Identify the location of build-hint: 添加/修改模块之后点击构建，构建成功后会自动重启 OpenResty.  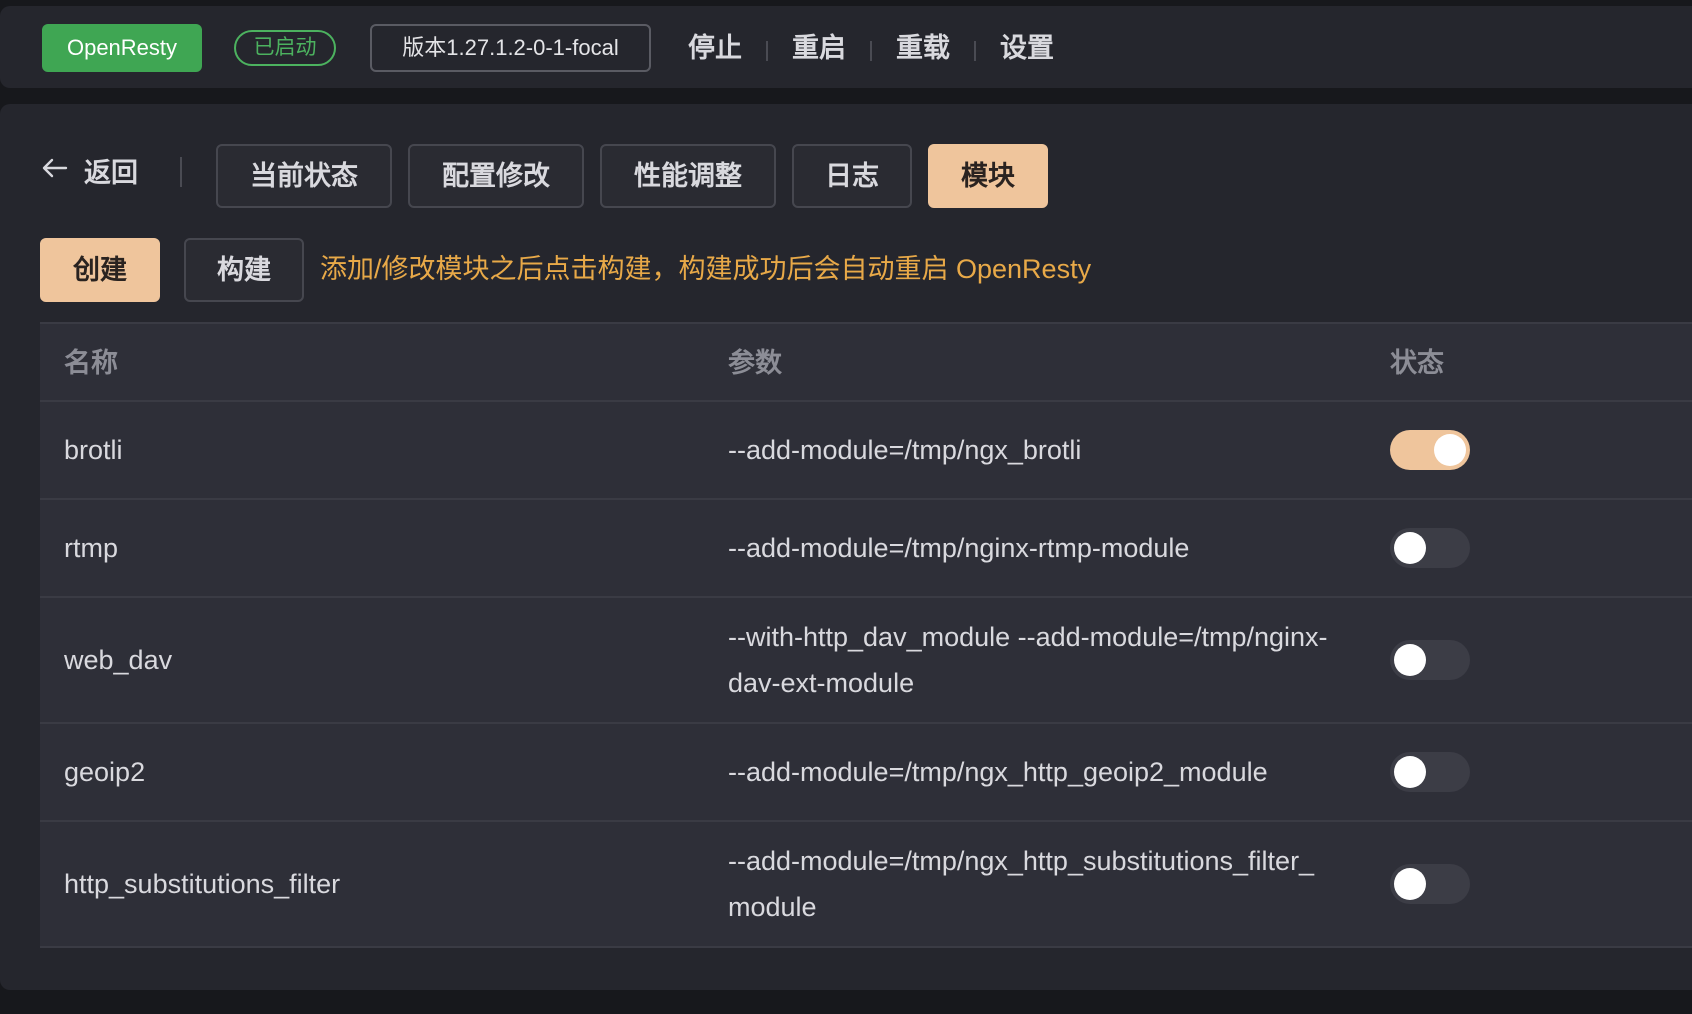
(706, 269).